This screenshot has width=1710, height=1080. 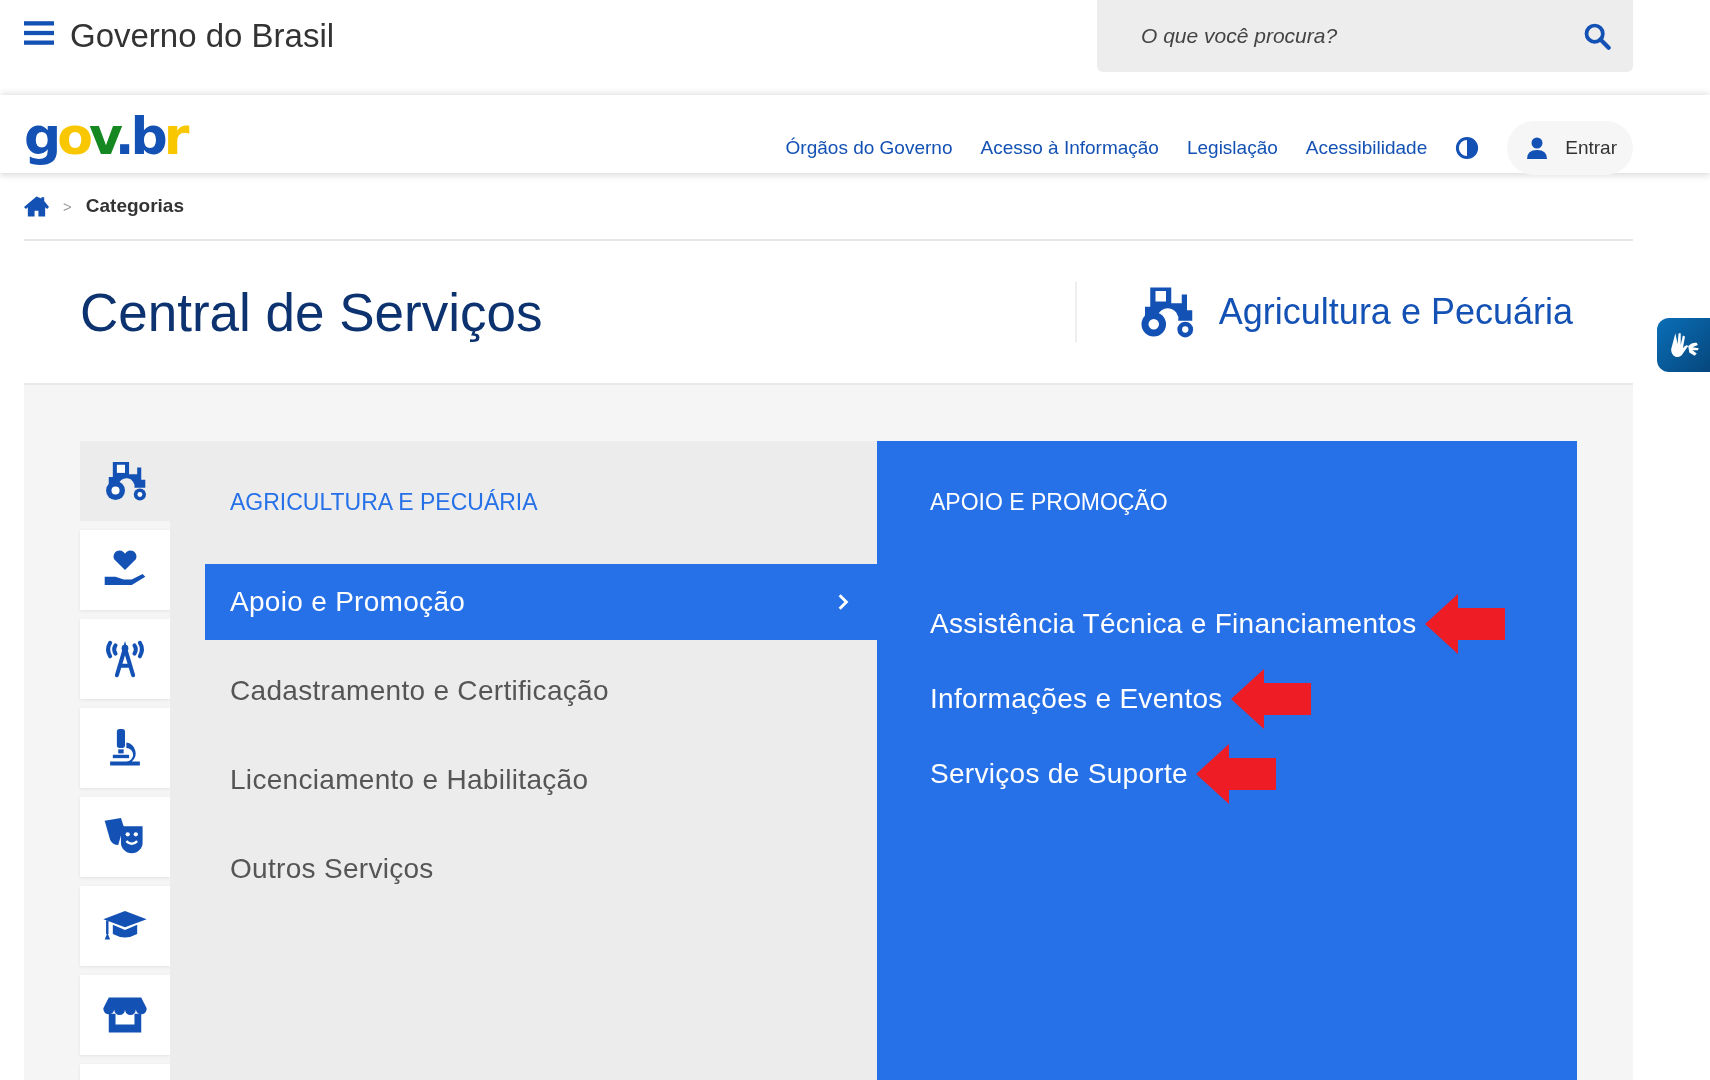 I want to click on nav-link: Acessibilidade, so click(x=1366, y=148).